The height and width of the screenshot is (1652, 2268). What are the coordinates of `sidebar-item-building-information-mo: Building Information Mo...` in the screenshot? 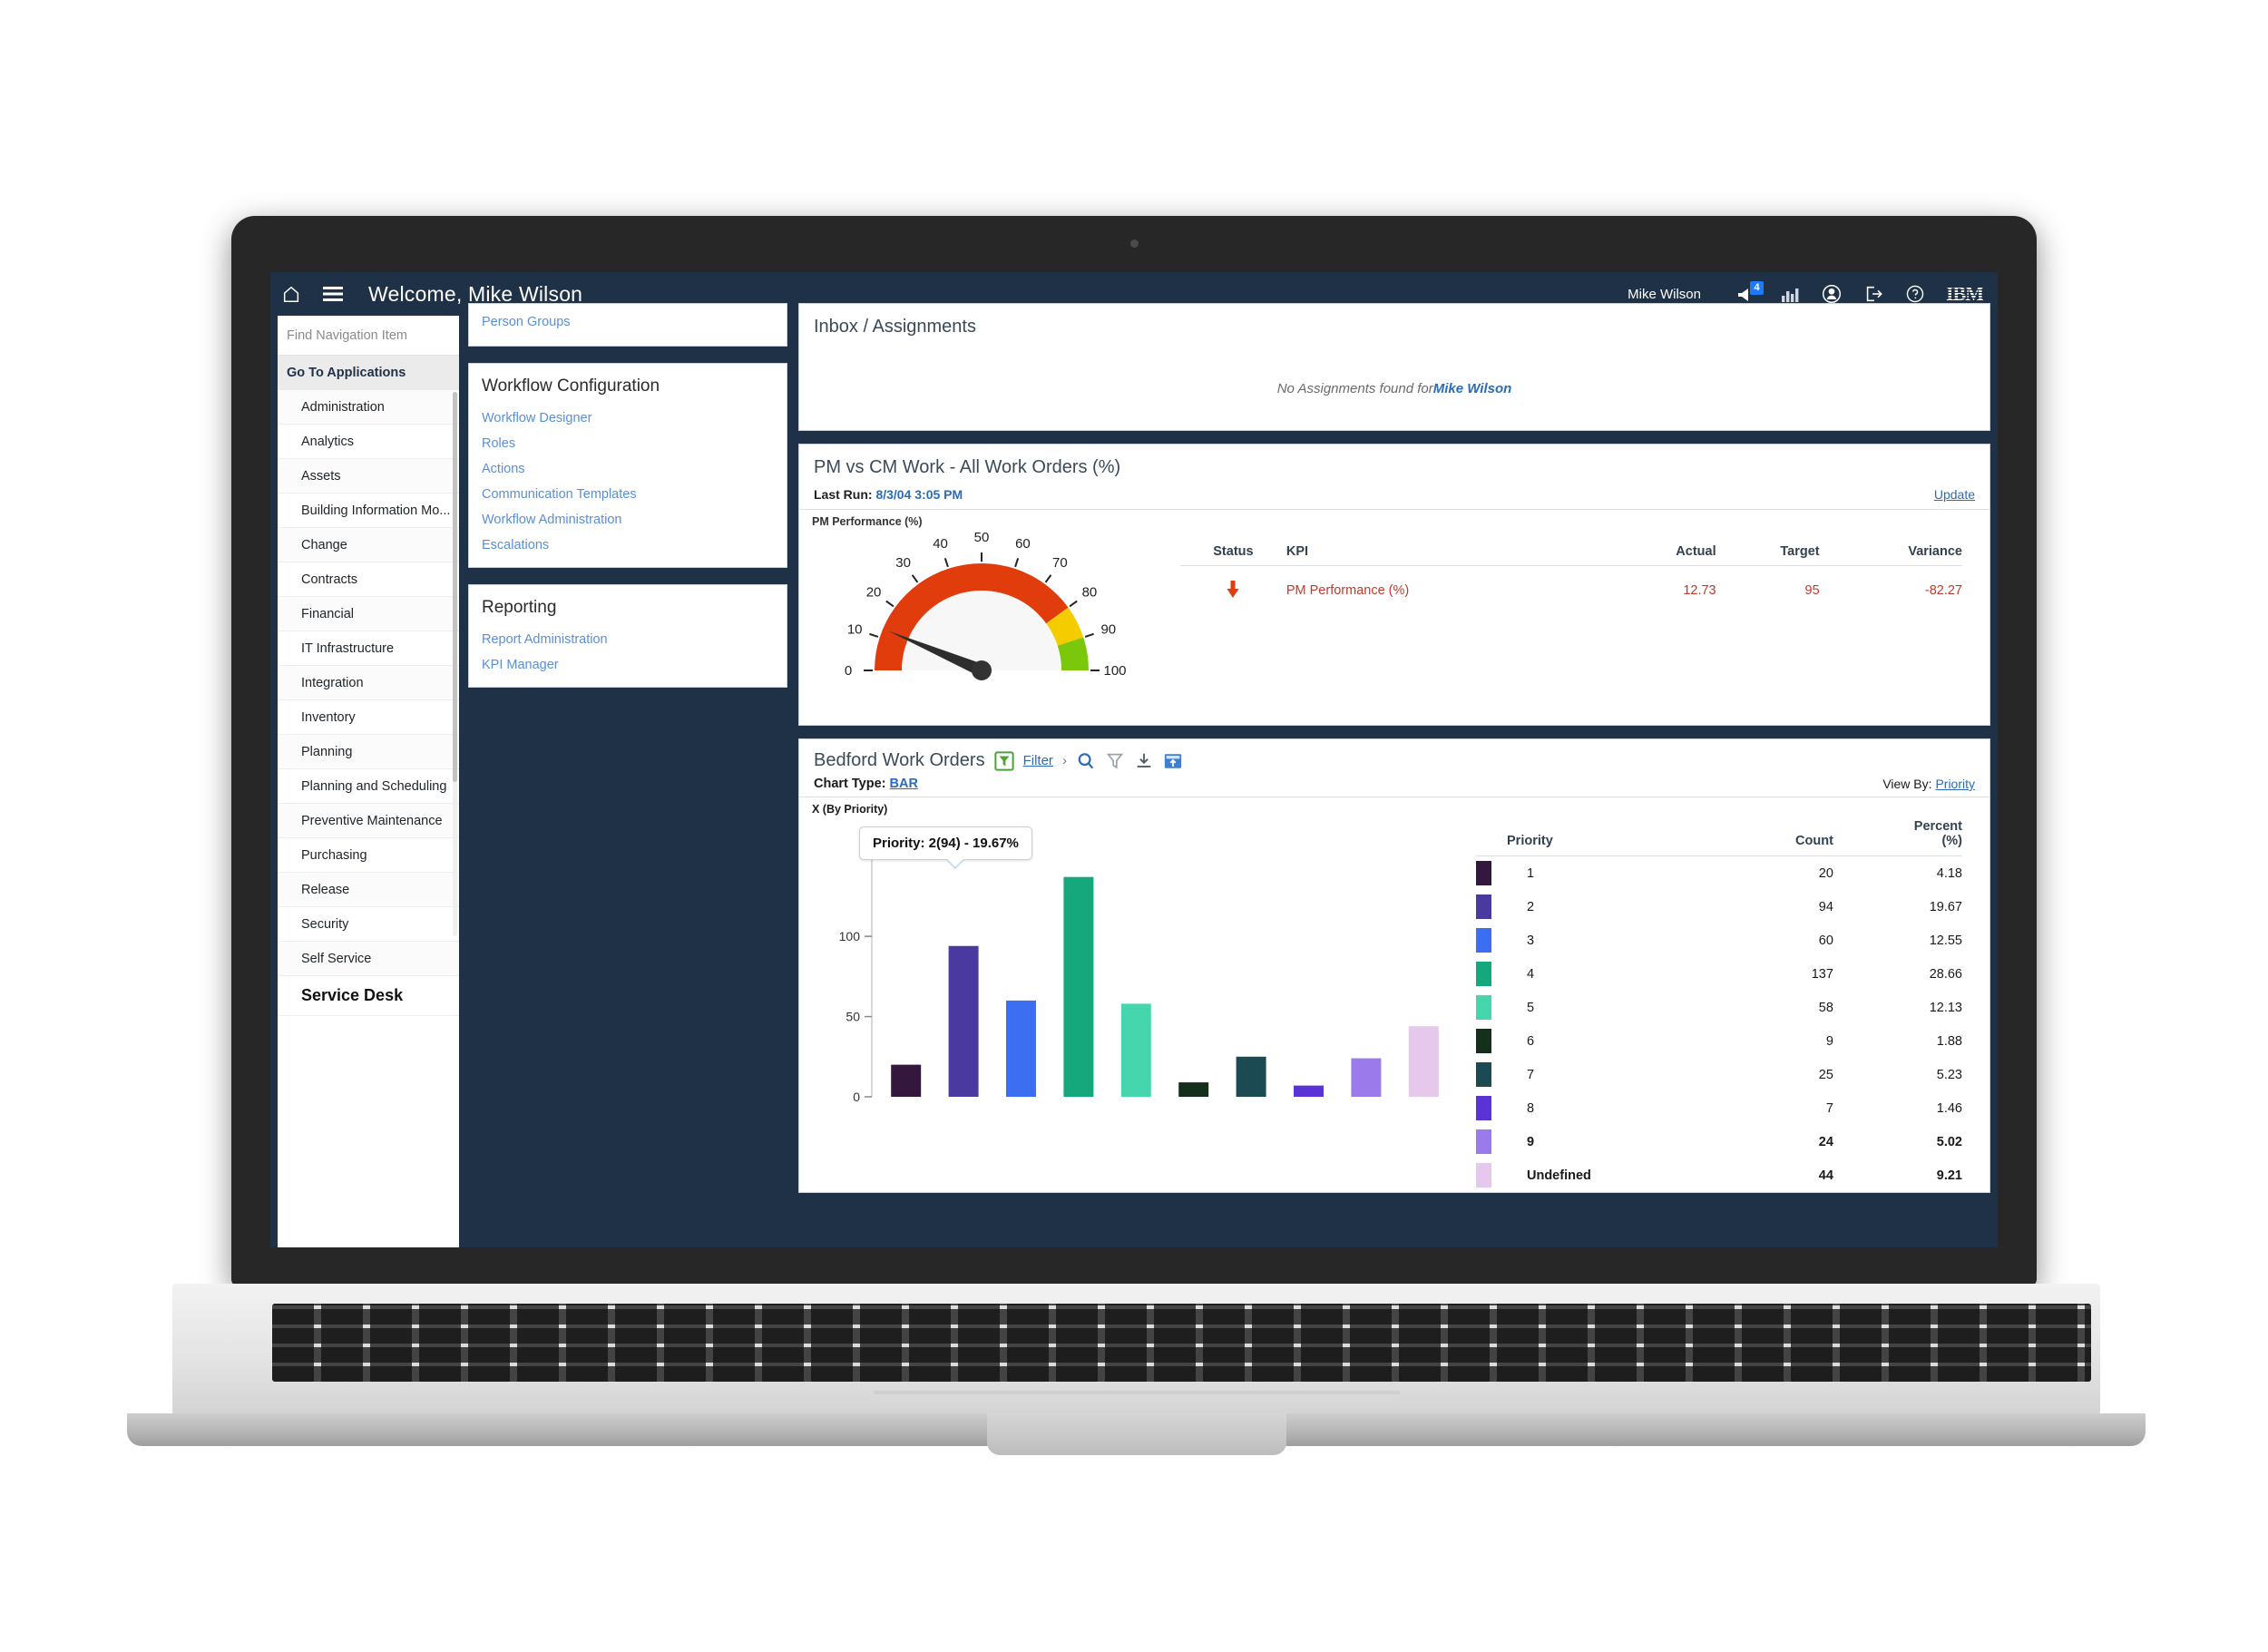 It's located at (368, 511).